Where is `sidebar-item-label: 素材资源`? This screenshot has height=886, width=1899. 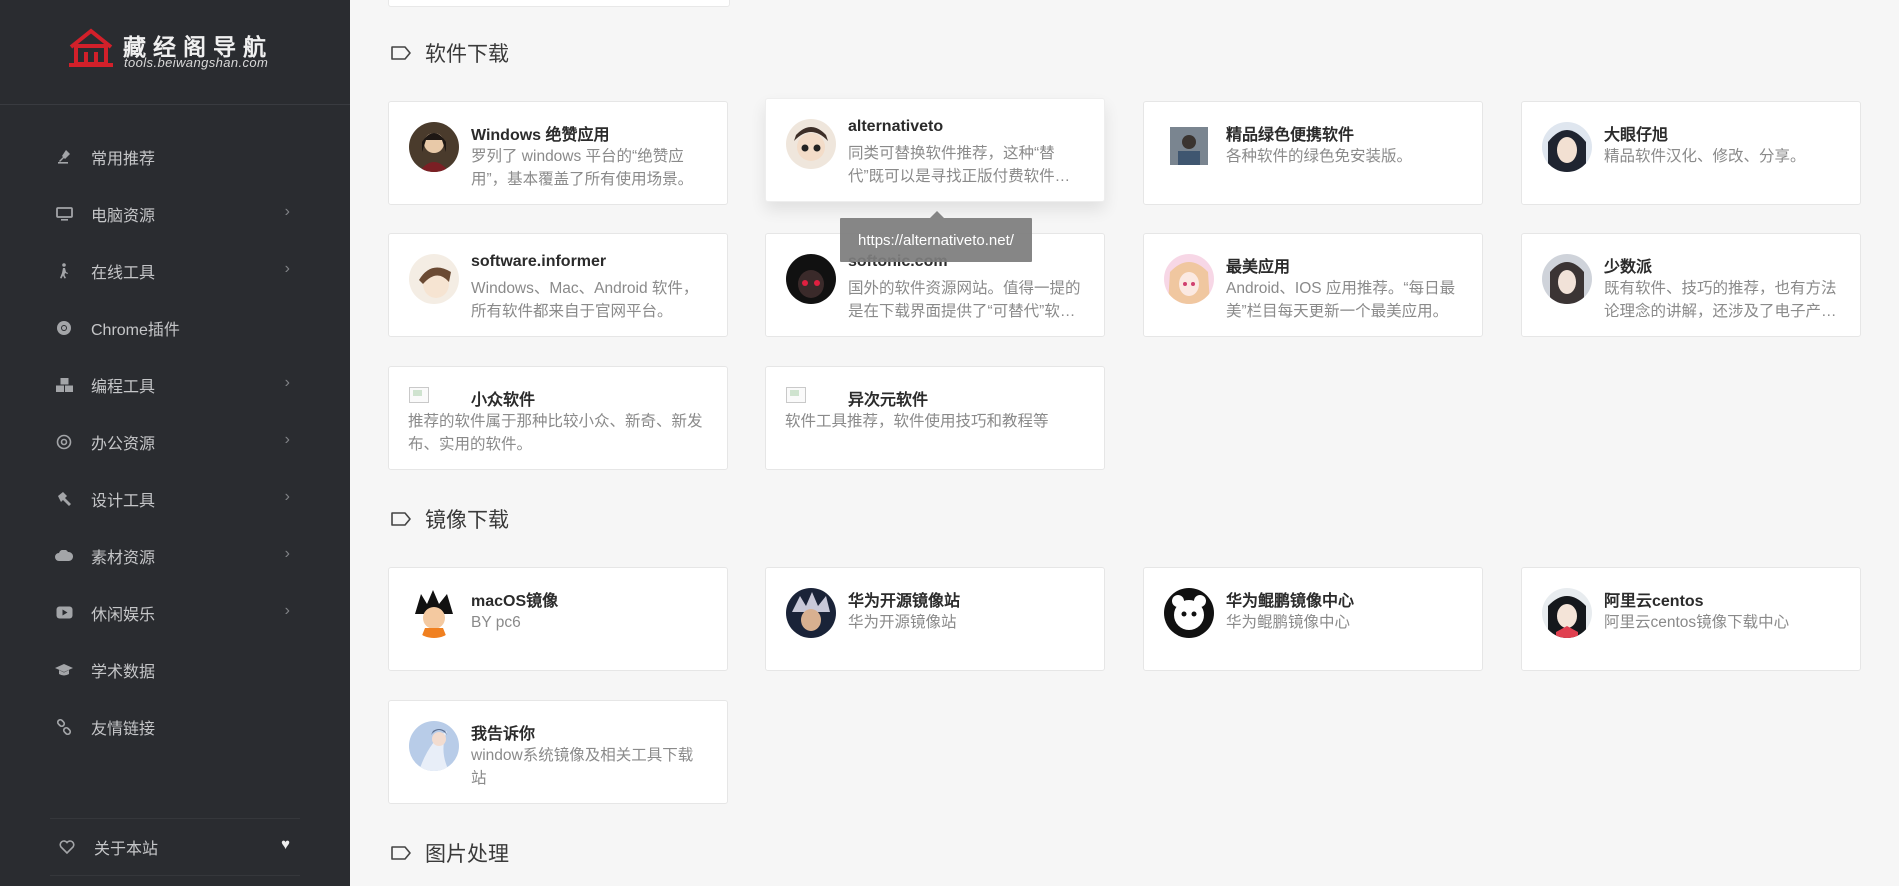
sidebar-item-label: 素材资源 is located at coordinates (123, 558).